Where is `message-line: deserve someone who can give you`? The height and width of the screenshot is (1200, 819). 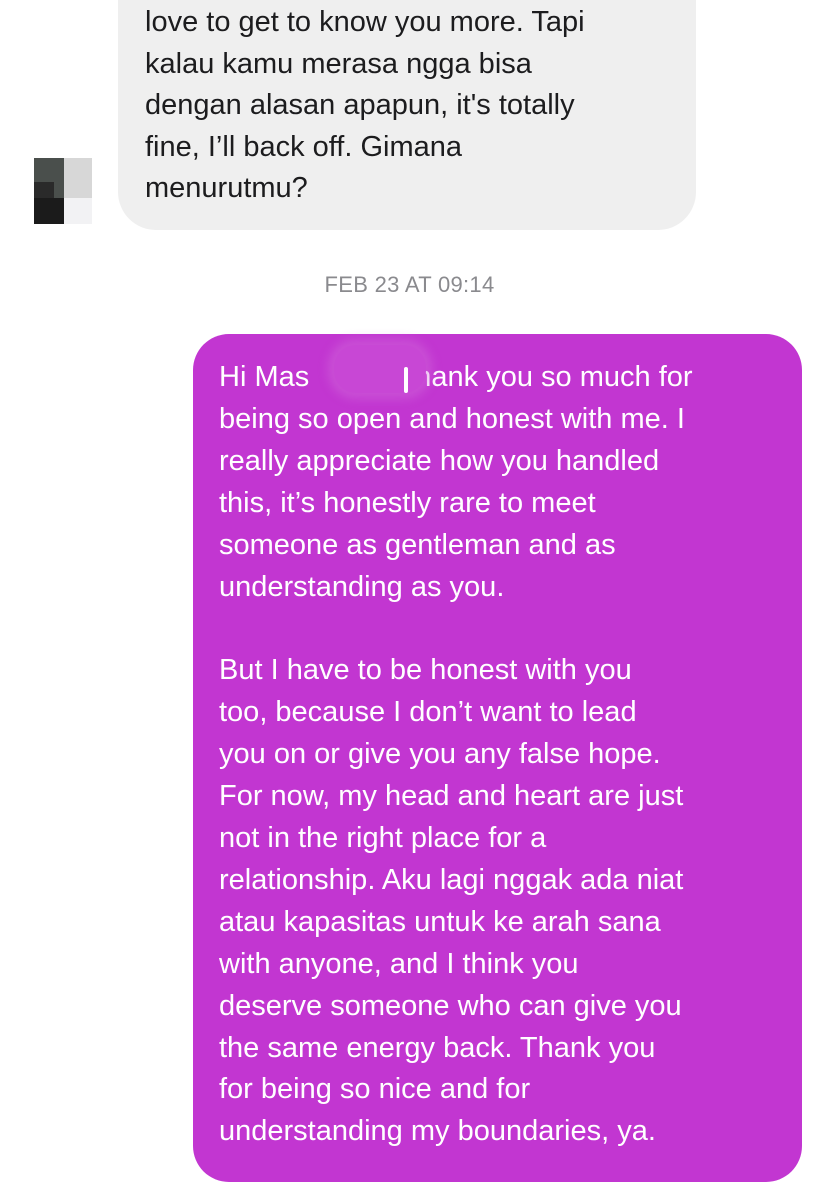
message-line: deserve someone who can give you is located at coordinates (450, 1005).